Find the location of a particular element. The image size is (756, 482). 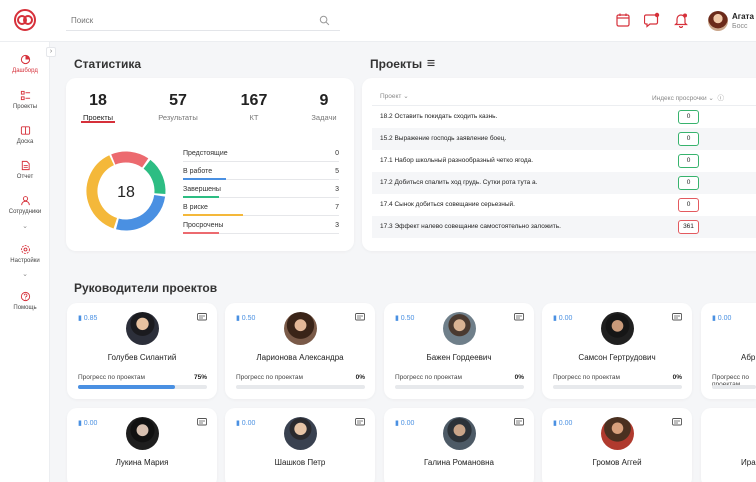

column-header-project: Проект ⌄ is located at coordinates (394, 96).